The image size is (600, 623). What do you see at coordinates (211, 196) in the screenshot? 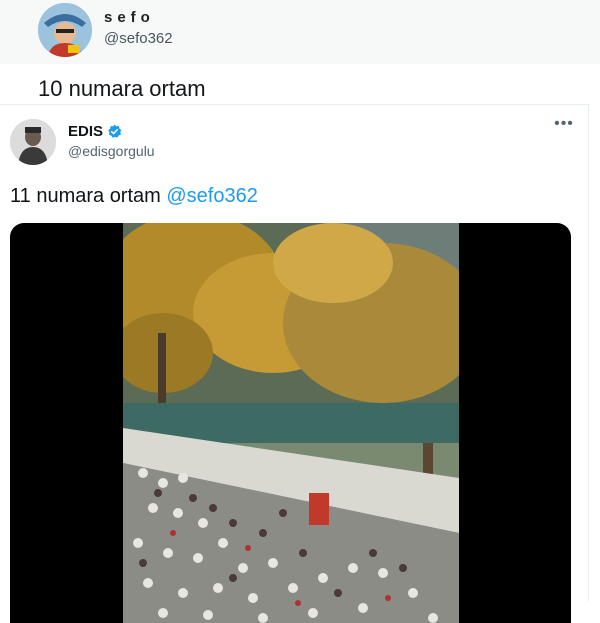
I see `mention-link: @sefo362` at bounding box center [211, 196].